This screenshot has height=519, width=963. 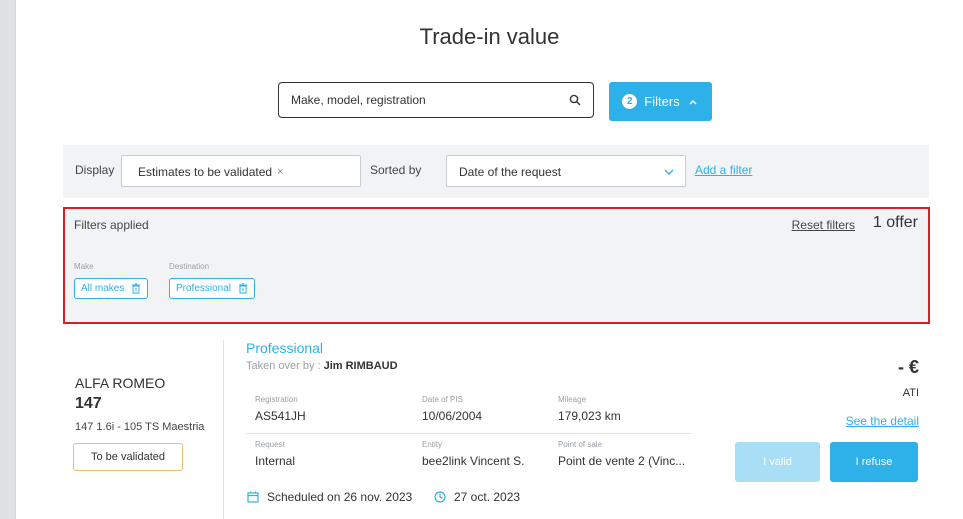 I want to click on filter-tag-destination-value: Professional, so click(x=204, y=288).